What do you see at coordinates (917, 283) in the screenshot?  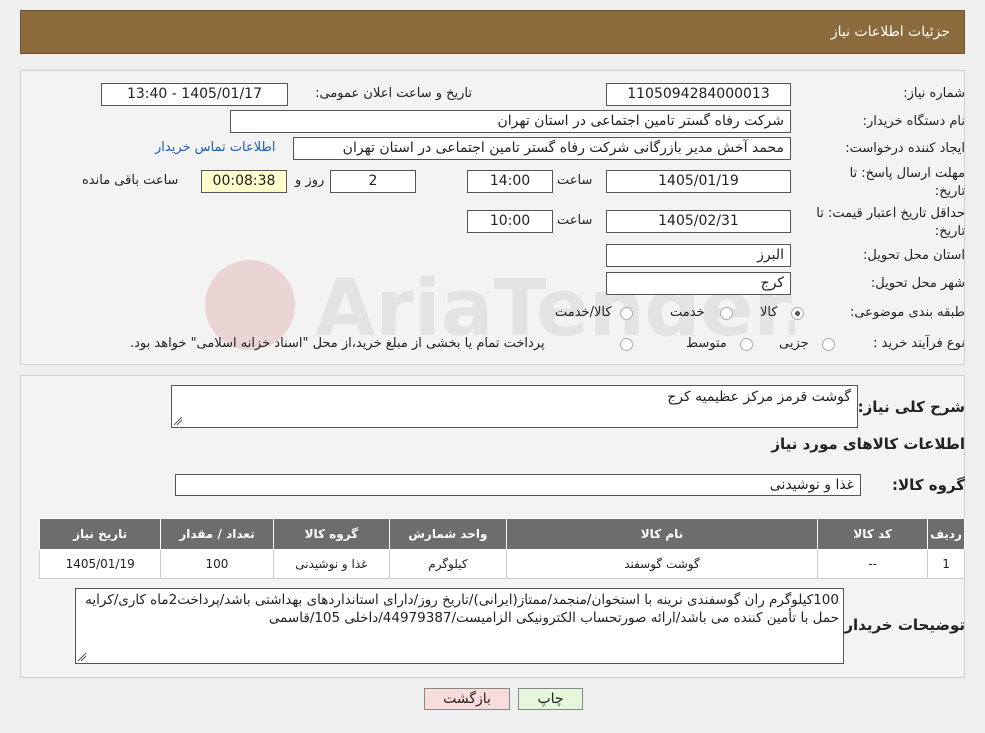 I see `city-label: شهر محل تحویل:` at bounding box center [917, 283].